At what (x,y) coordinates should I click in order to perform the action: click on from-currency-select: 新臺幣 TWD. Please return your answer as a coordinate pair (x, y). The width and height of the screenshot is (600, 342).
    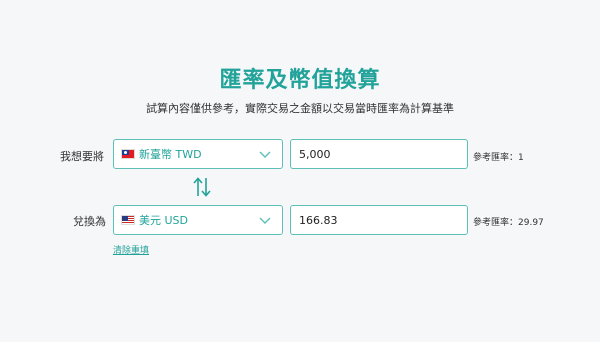
    Looking at the image, I should click on (198, 154).